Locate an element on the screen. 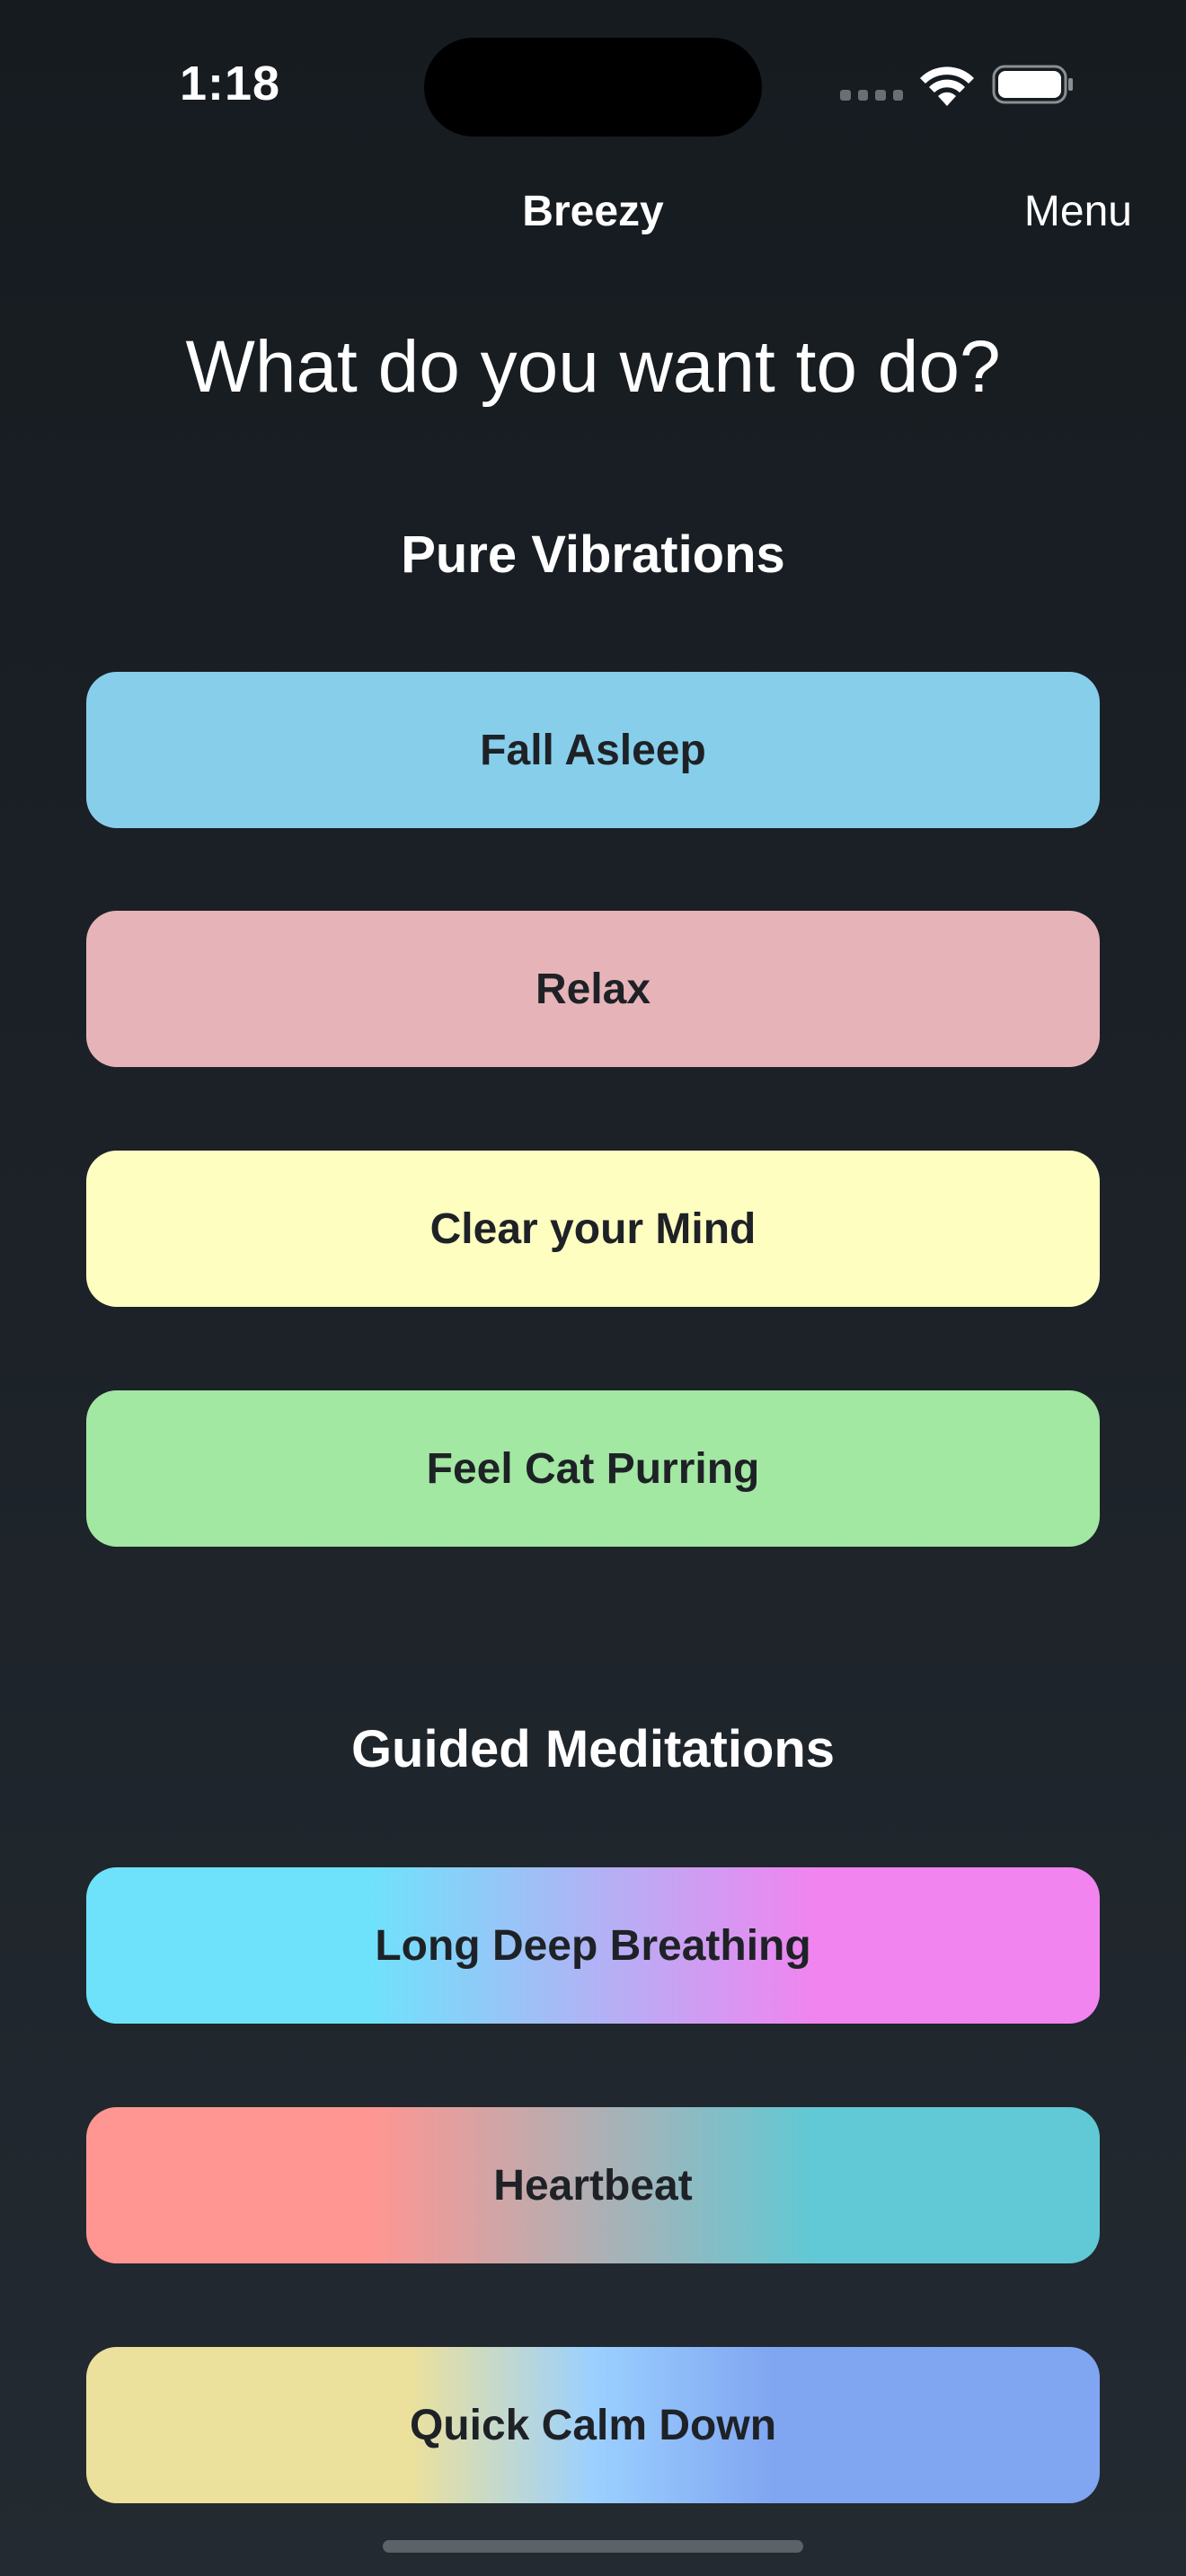 Image resolution: width=1186 pixels, height=2576 pixels. menu-button: Menu is located at coordinates (1078, 211).